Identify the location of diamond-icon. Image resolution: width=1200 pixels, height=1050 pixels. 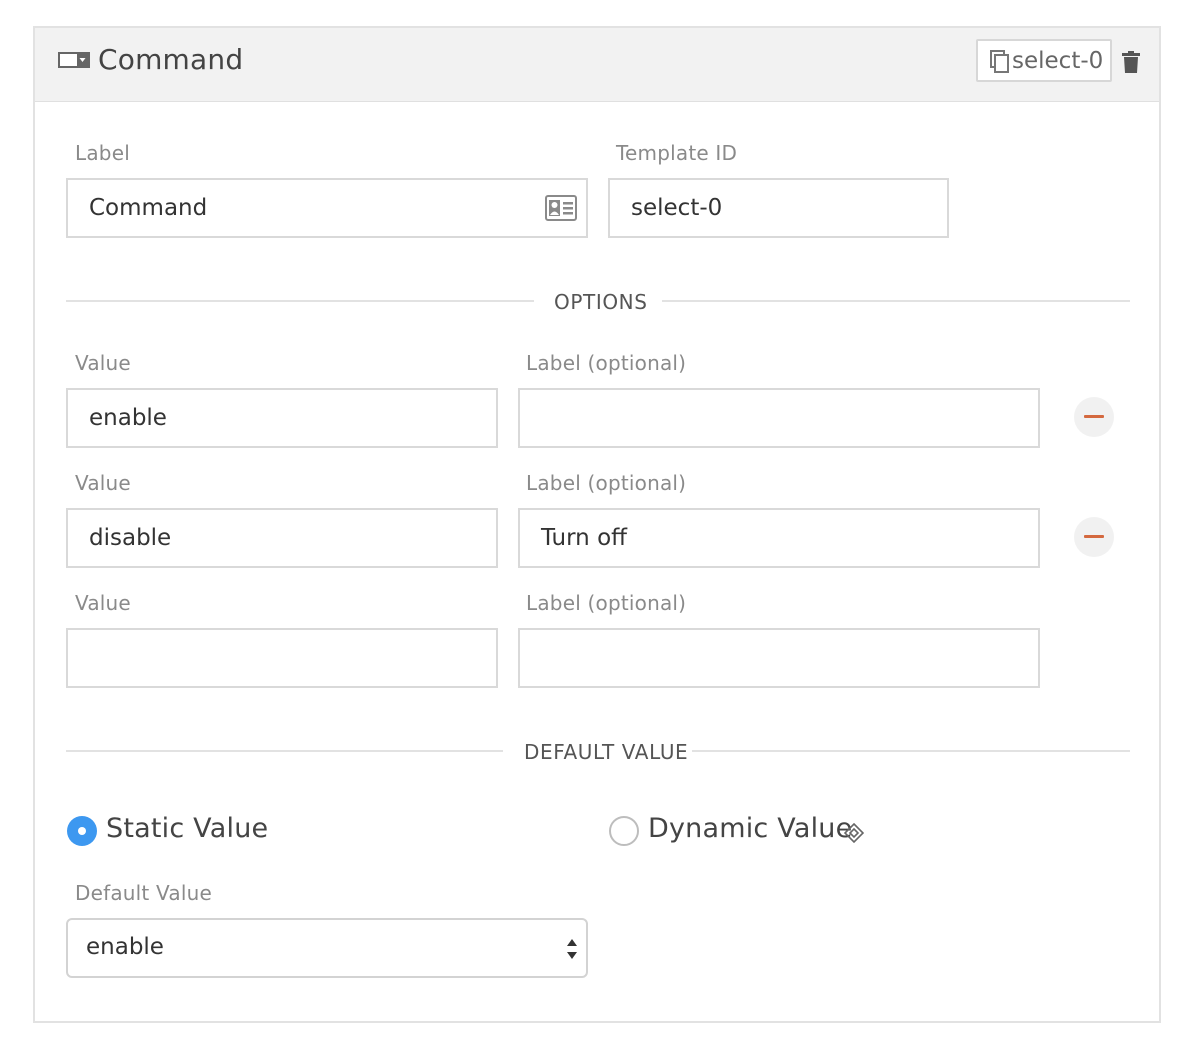
(854, 833).